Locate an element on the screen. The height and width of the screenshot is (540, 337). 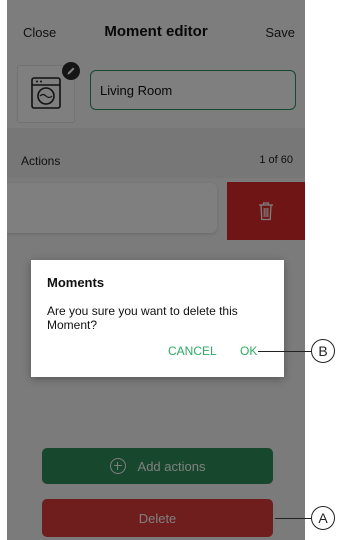
callout-b-line is located at coordinates (285, 351).